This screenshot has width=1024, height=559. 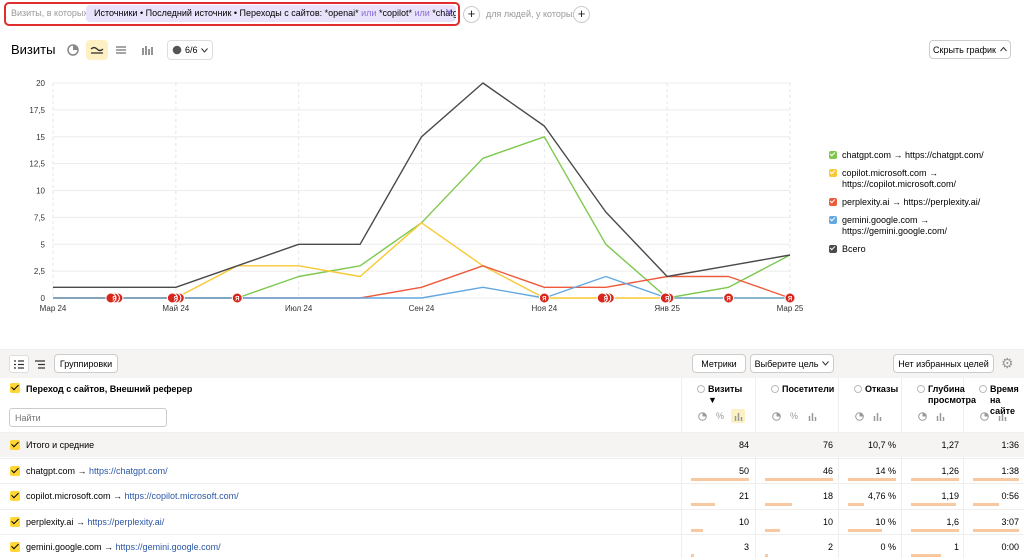 I want to click on area-chart-icon, so click(x=121, y=50).